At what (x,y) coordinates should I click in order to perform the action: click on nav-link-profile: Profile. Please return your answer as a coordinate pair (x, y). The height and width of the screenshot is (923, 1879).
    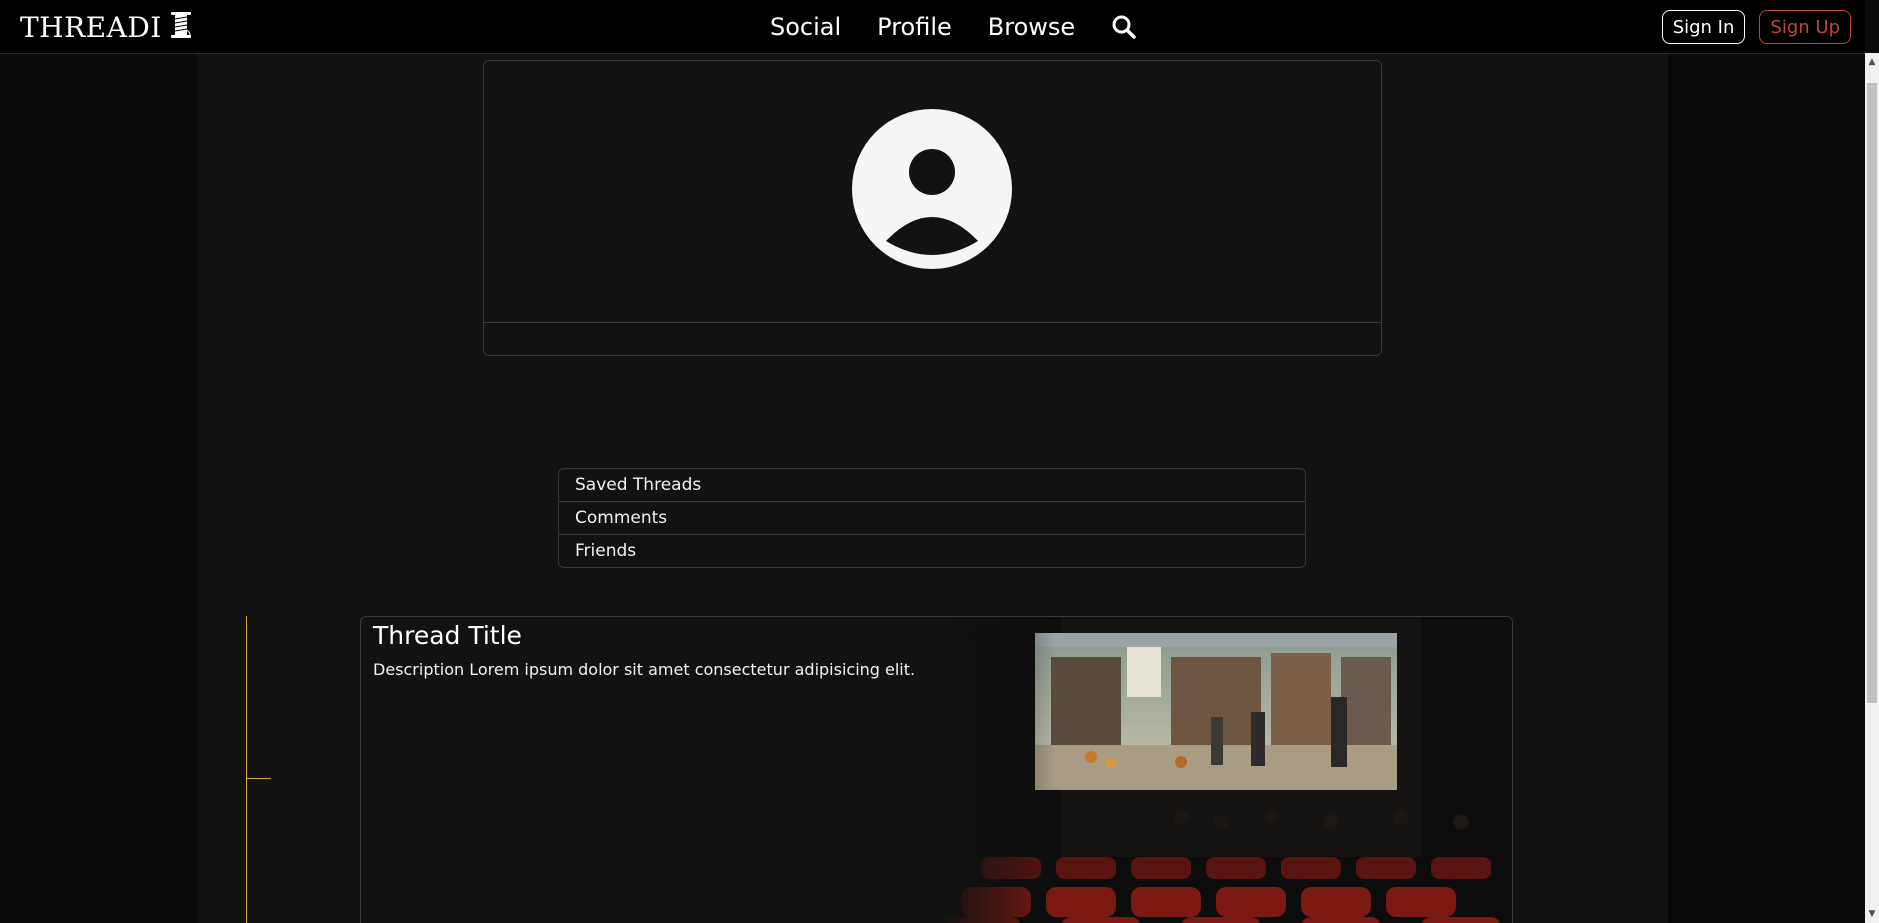
    Looking at the image, I should click on (914, 27).